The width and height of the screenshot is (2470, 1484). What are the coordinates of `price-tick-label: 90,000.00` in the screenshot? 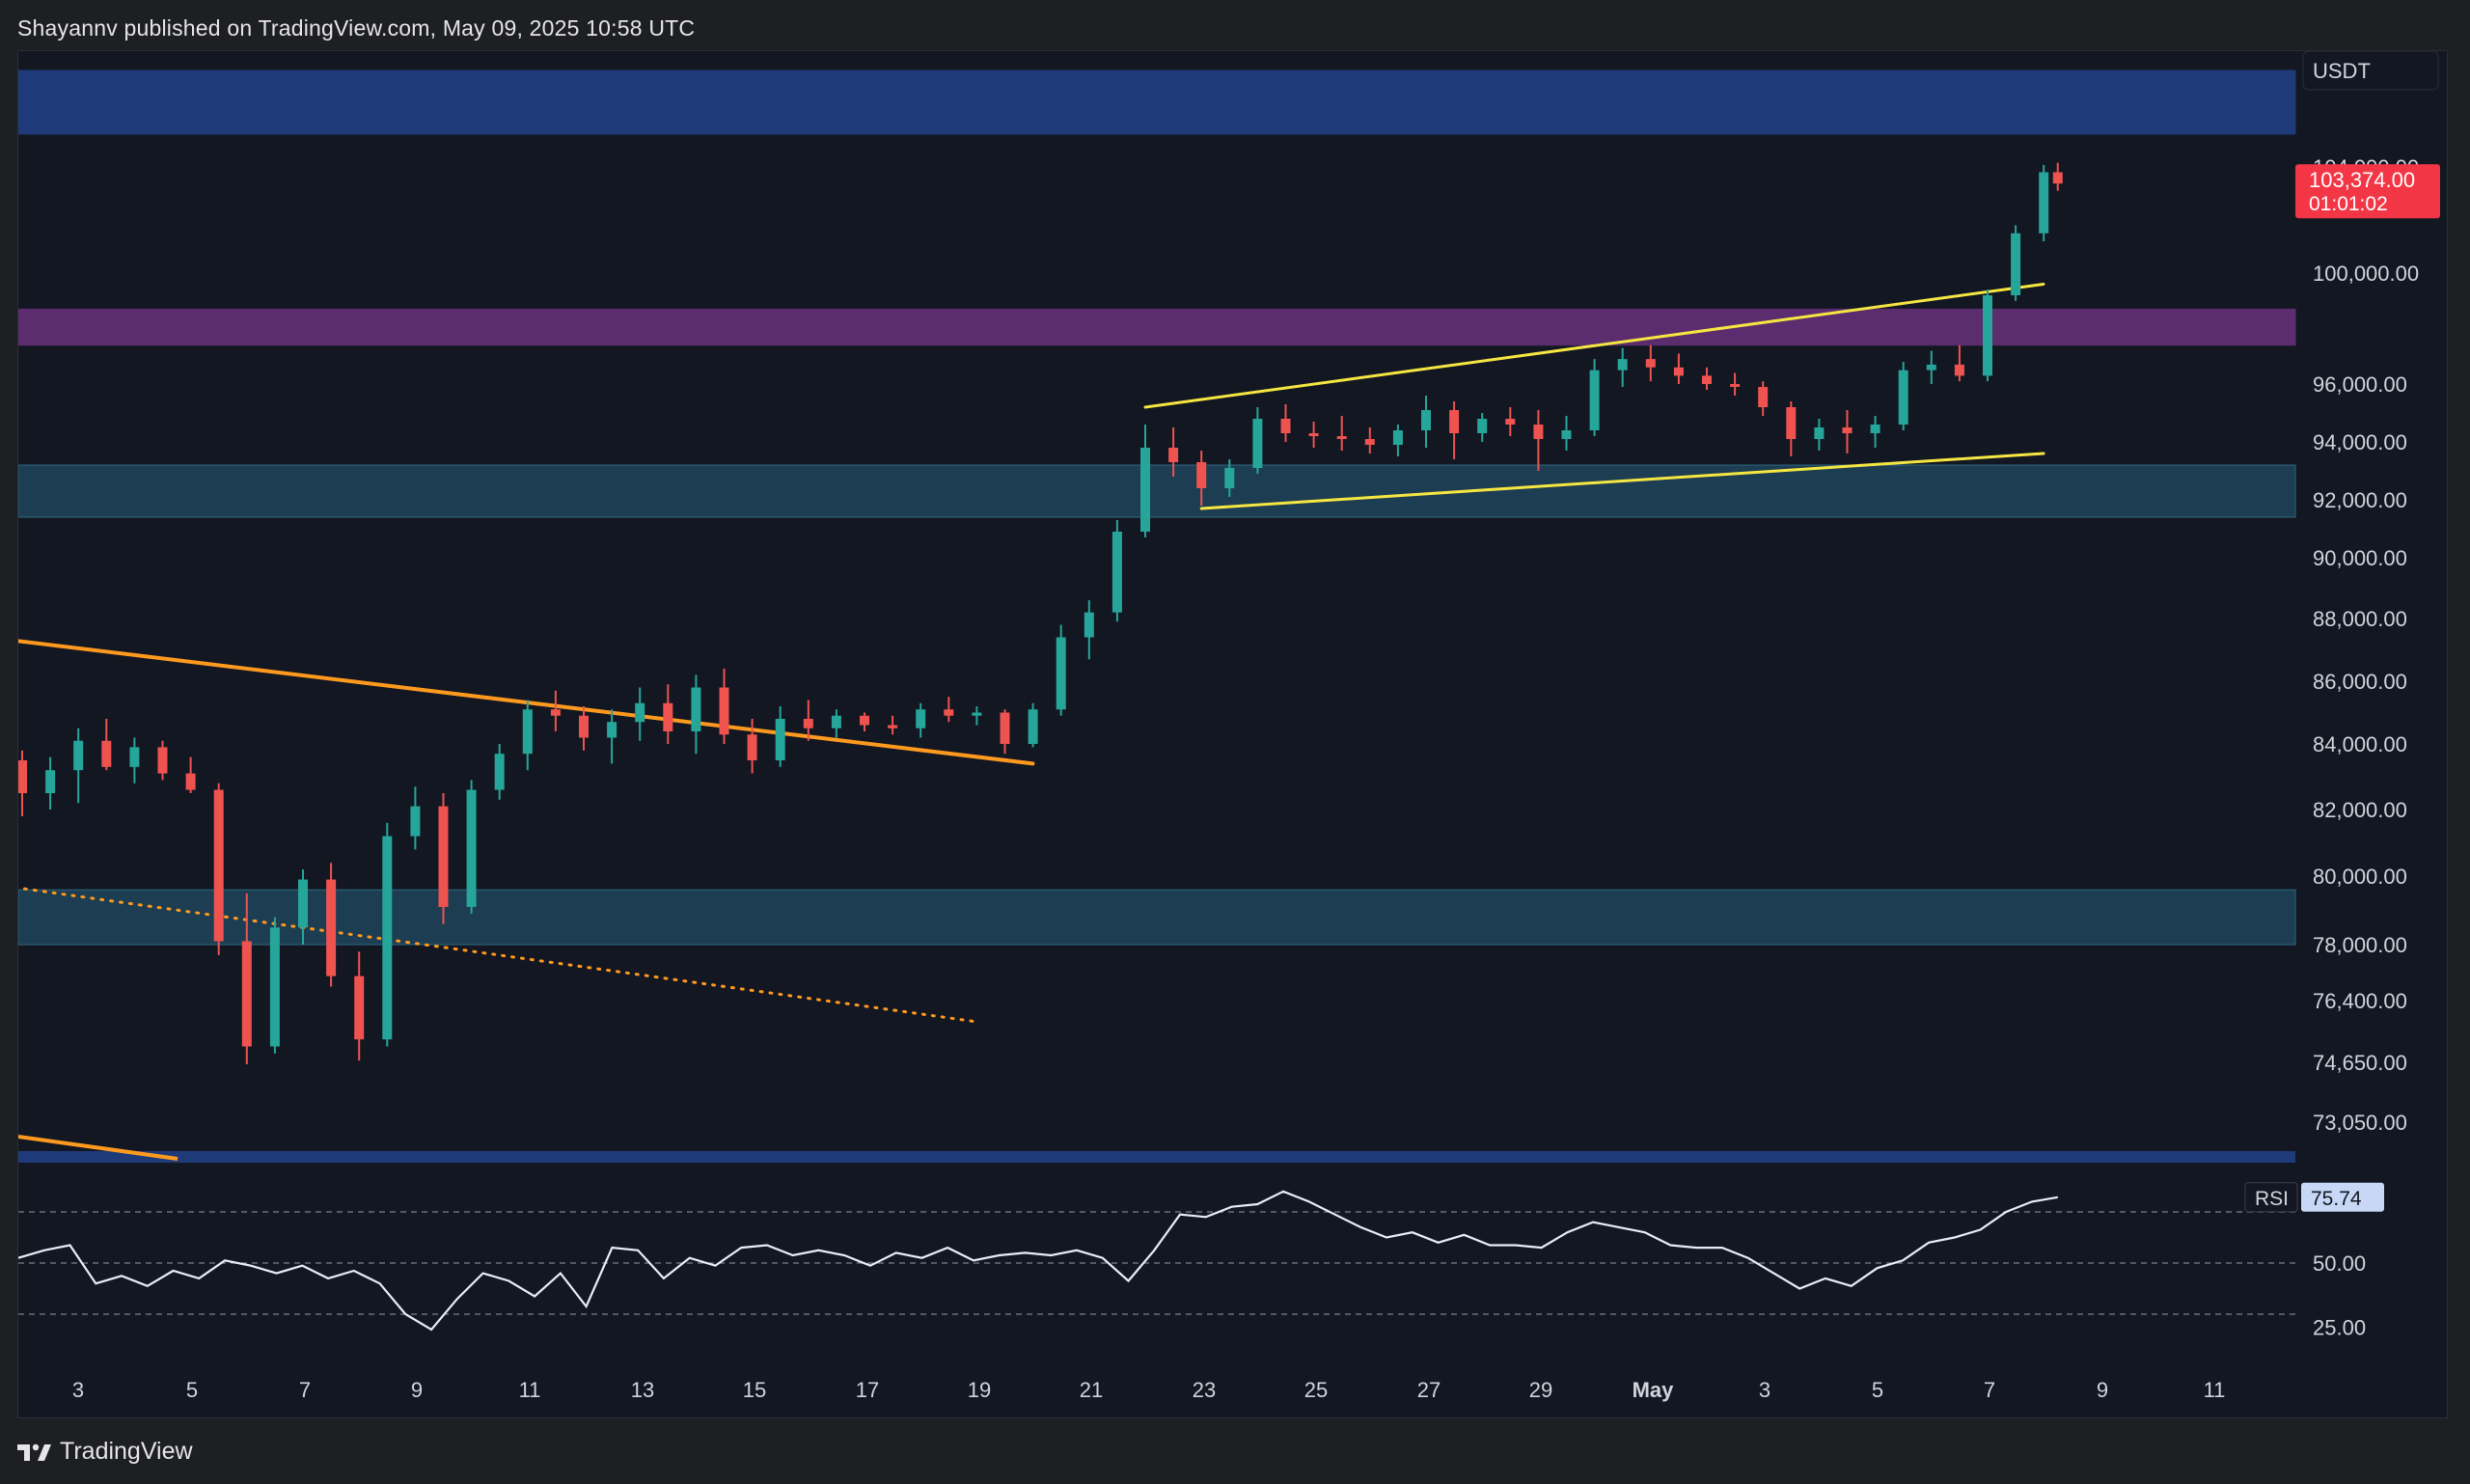 It's located at (2360, 558).